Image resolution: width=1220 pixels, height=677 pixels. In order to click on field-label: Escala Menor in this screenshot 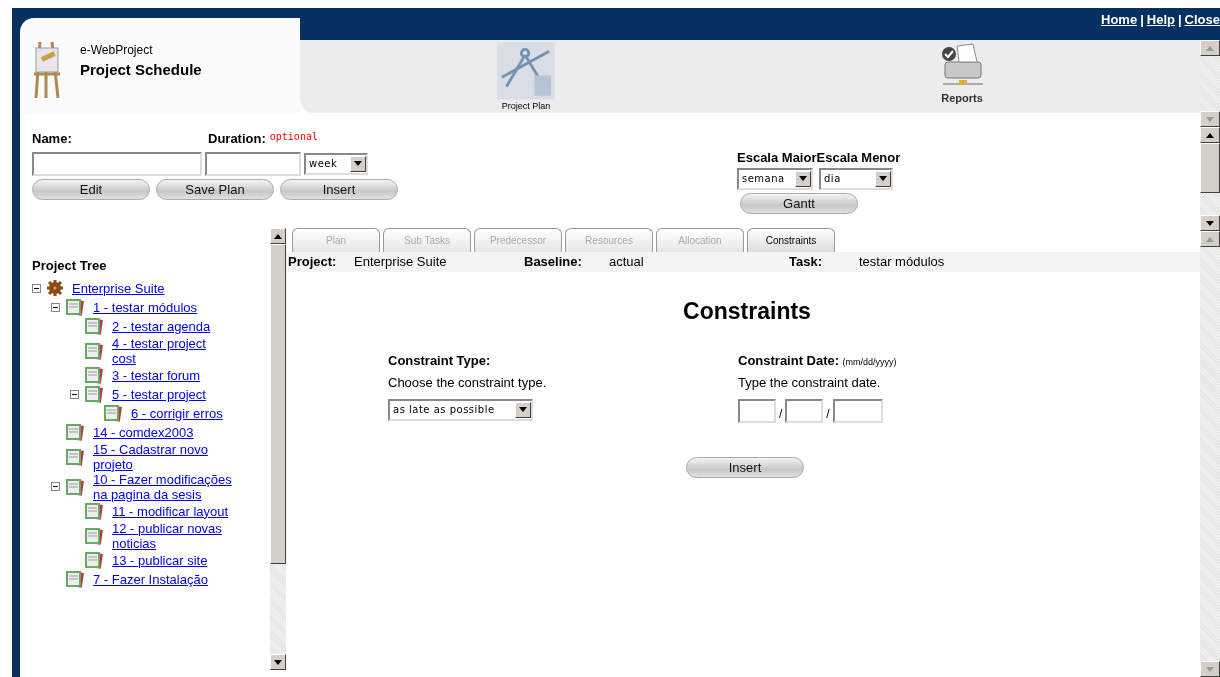, I will do `click(858, 158)`.